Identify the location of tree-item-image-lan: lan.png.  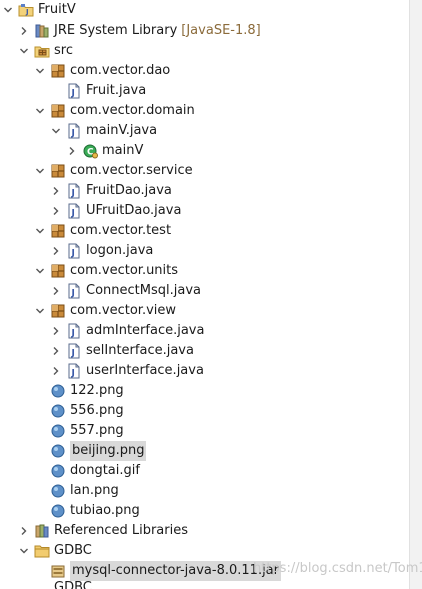
(76, 491).